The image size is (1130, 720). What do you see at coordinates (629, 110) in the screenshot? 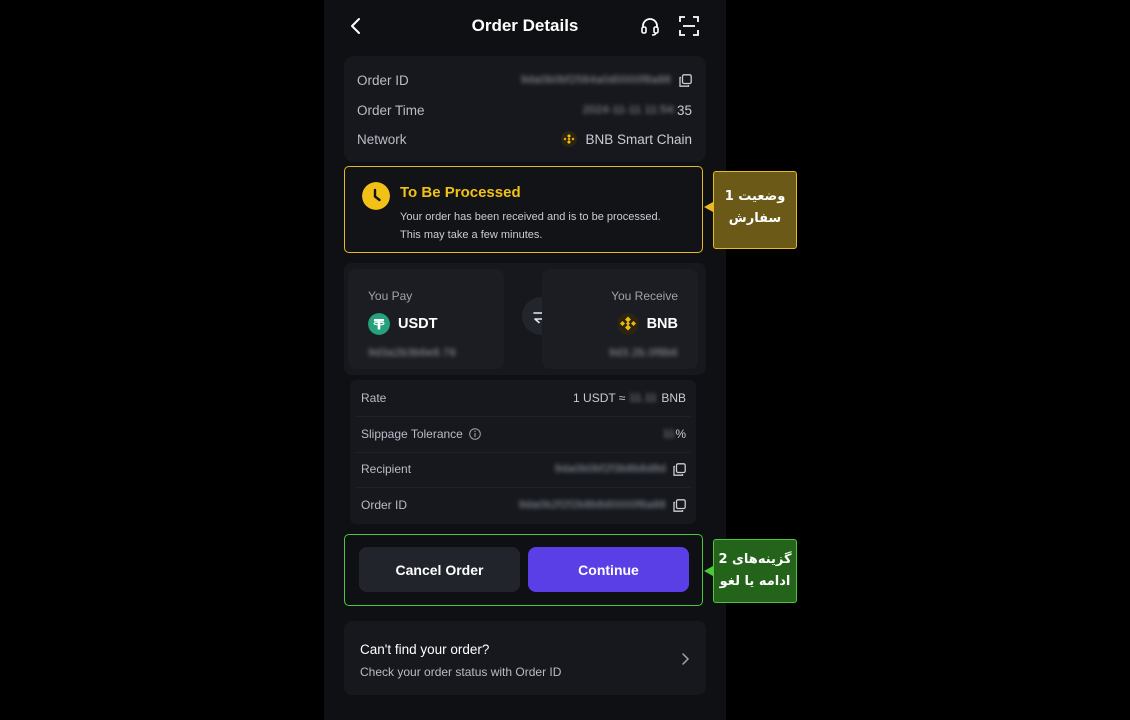
I see `order-time-value: 2024-11-11 11:54:` at bounding box center [629, 110].